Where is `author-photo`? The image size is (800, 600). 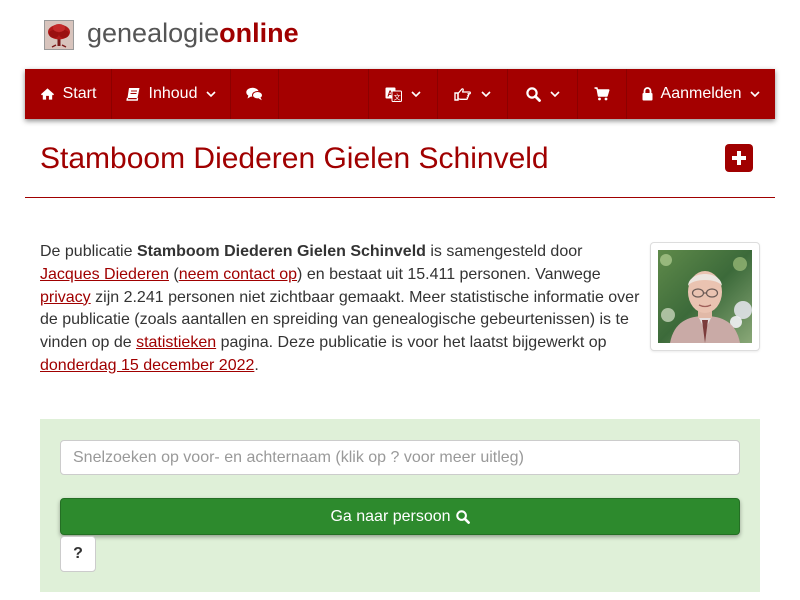 author-photo is located at coordinates (705, 296).